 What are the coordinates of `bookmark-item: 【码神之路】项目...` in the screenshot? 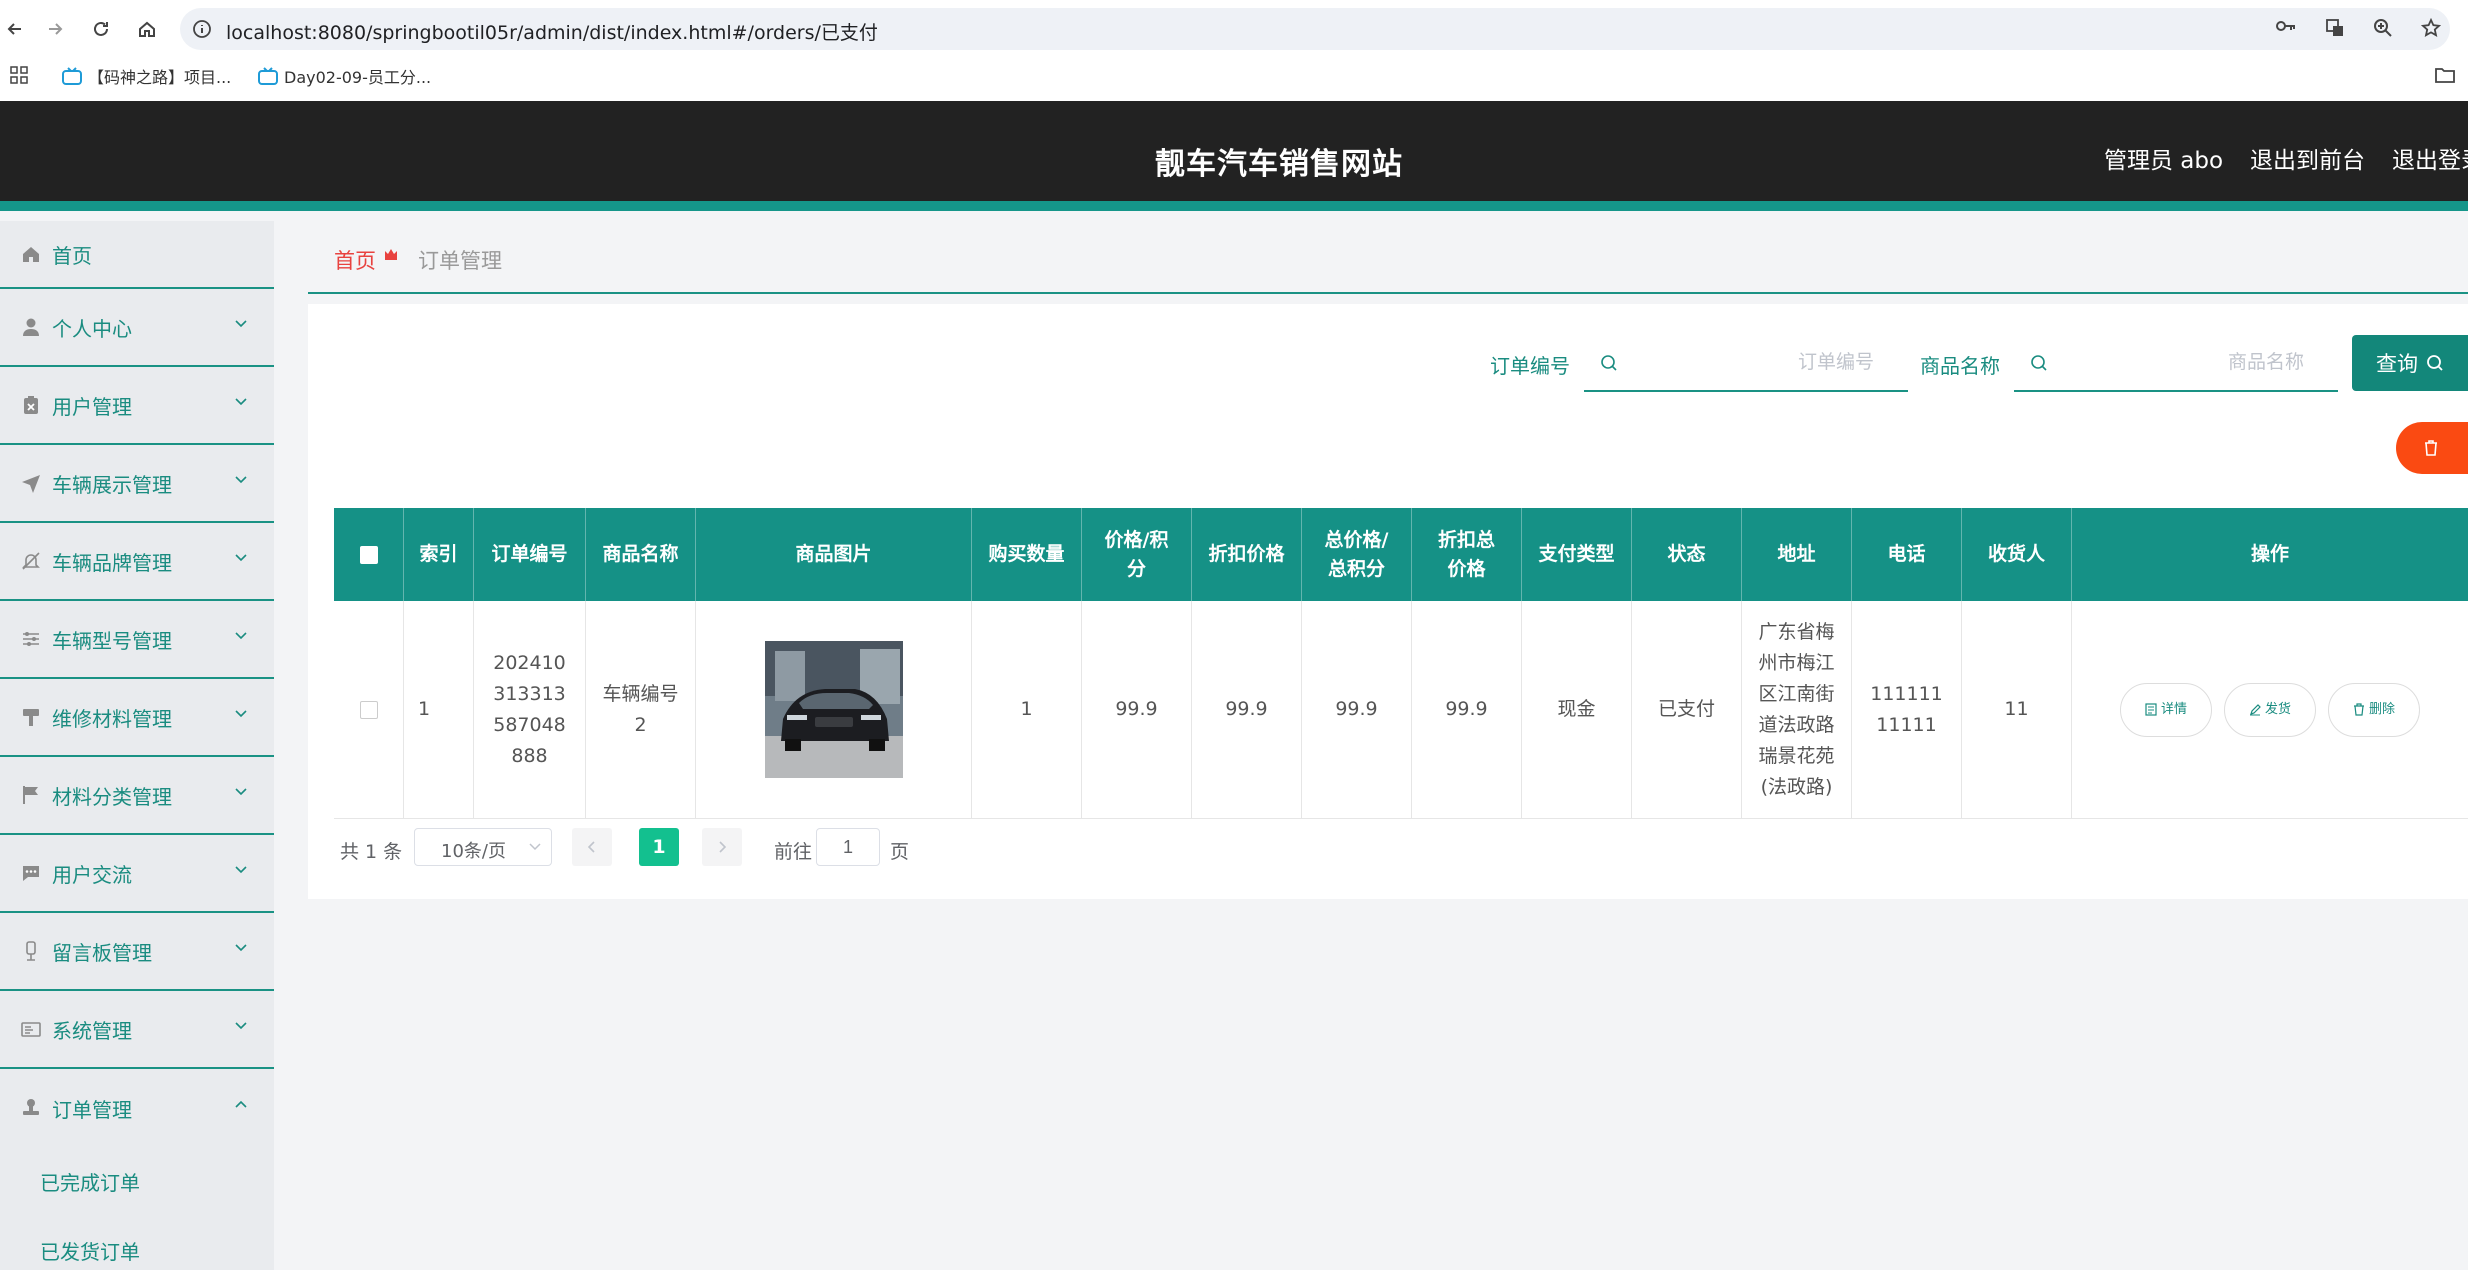 It's located at (146, 76).